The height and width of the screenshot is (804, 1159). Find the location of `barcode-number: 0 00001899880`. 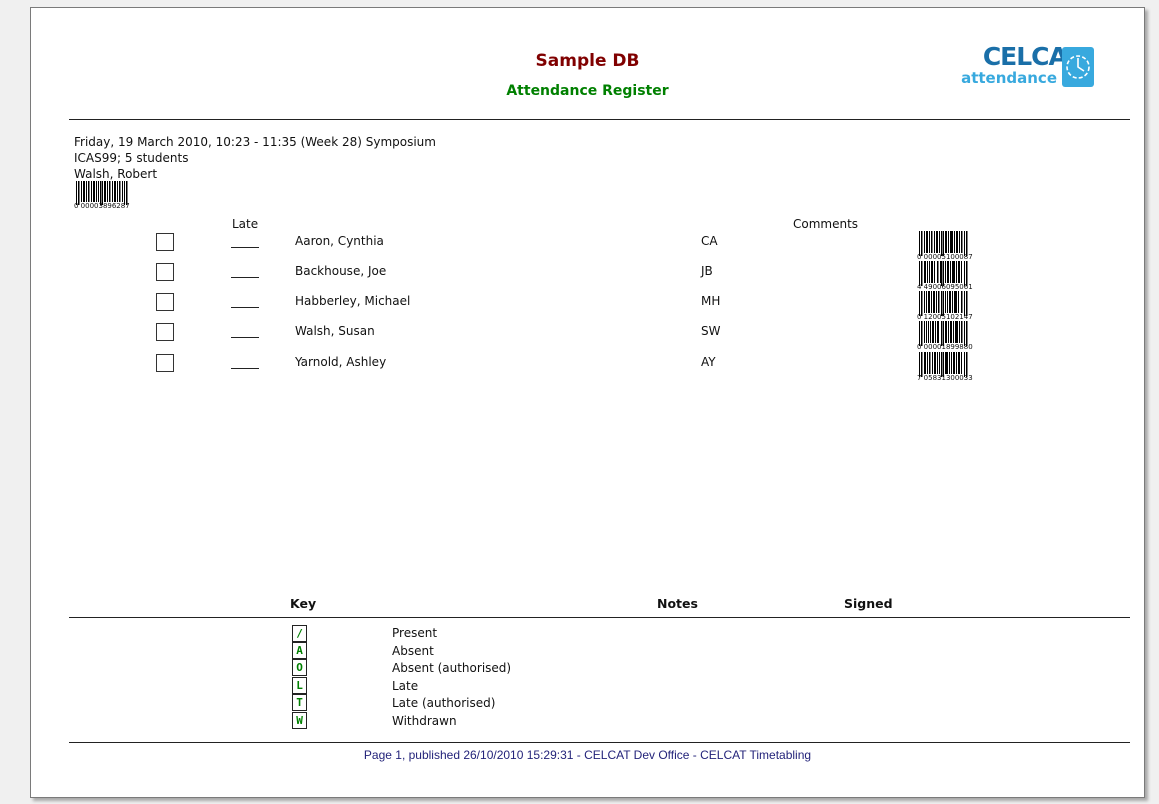

barcode-number: 0 00001899880 is located at coordinates (945, 347).